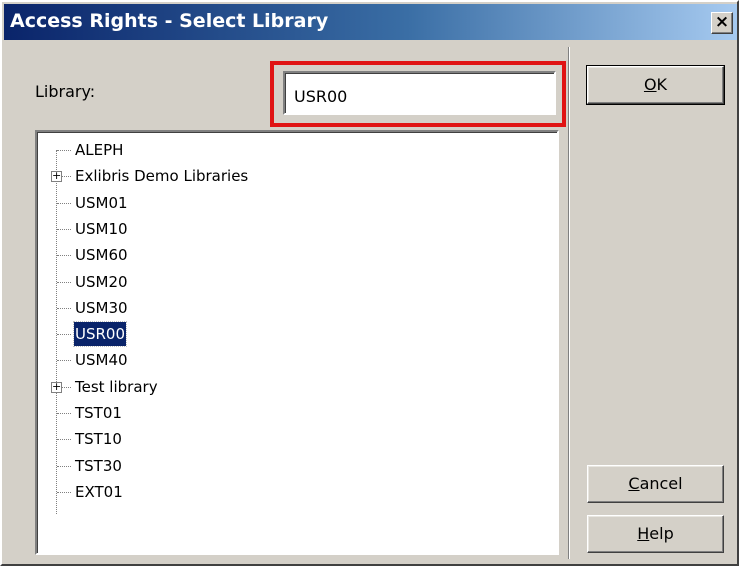  I want to click on vertical-divider, so click(569, 303).